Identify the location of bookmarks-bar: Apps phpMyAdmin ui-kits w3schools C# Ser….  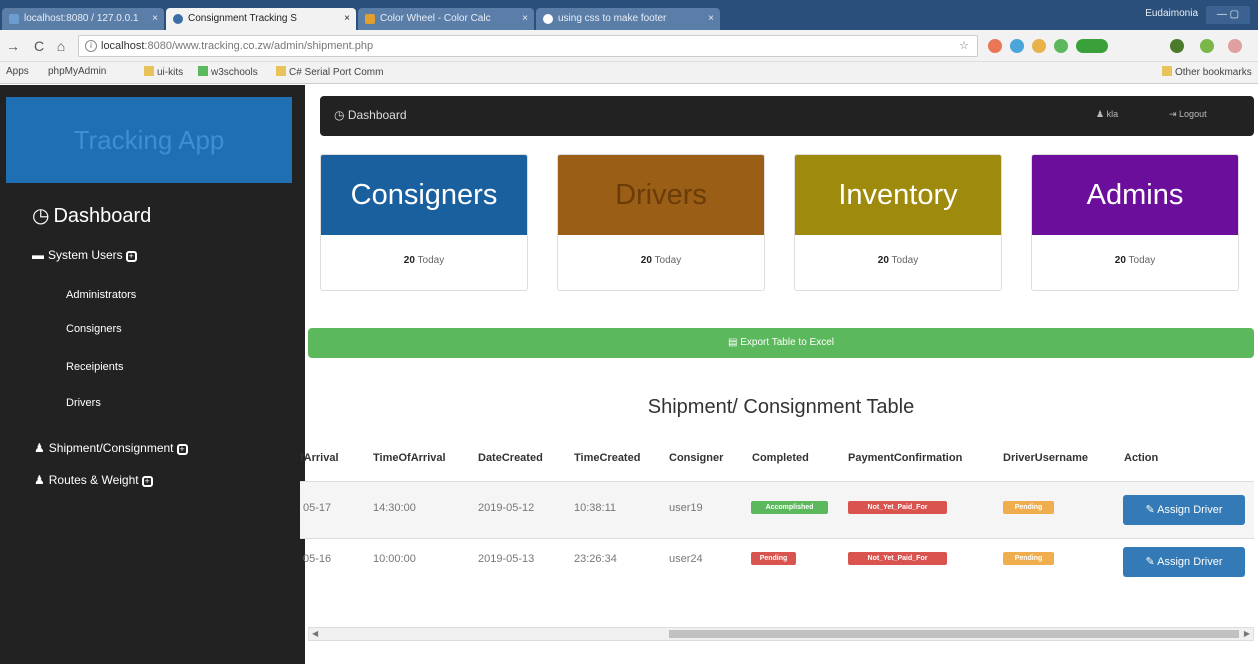
(629, 73).